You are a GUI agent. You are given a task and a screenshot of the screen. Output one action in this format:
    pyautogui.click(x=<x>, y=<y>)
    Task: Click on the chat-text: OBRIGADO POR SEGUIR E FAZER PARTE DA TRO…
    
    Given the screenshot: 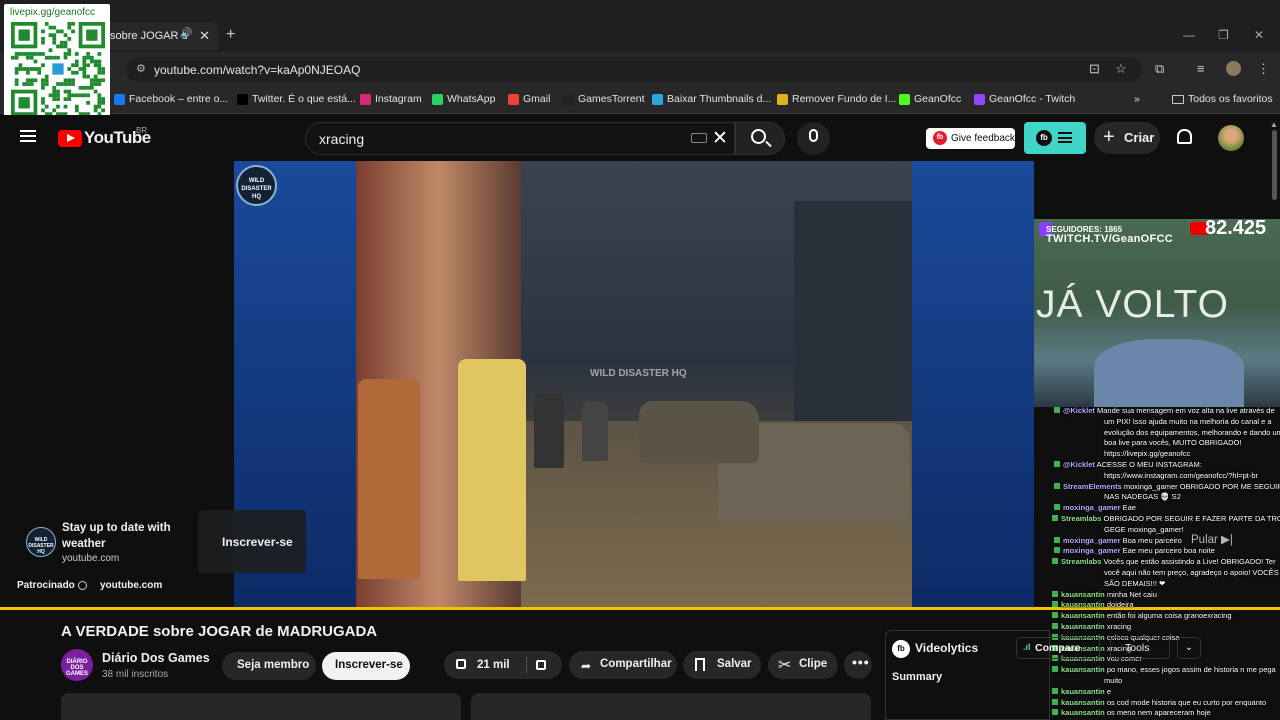 What is the action you would take?
    pyautogui.click(x=1191, y=518)
    